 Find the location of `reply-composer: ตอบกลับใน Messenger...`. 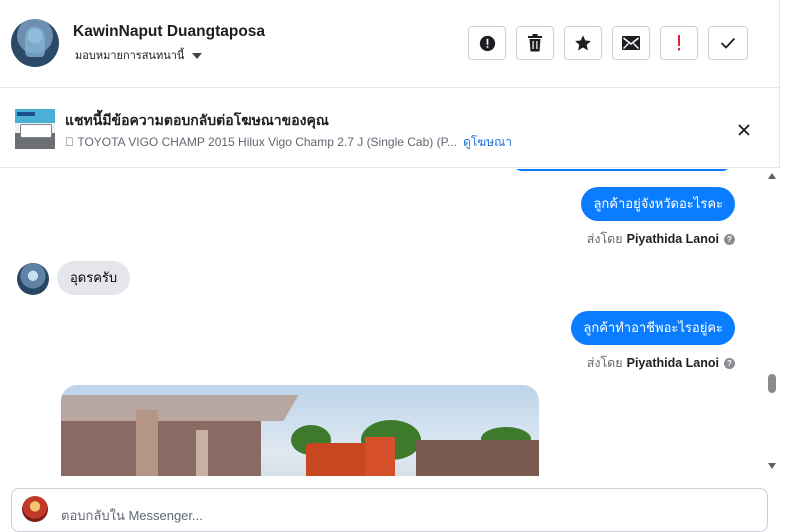

reply-composer: ตอบกลับใน Messenger... is located at coordinates (389, 510).